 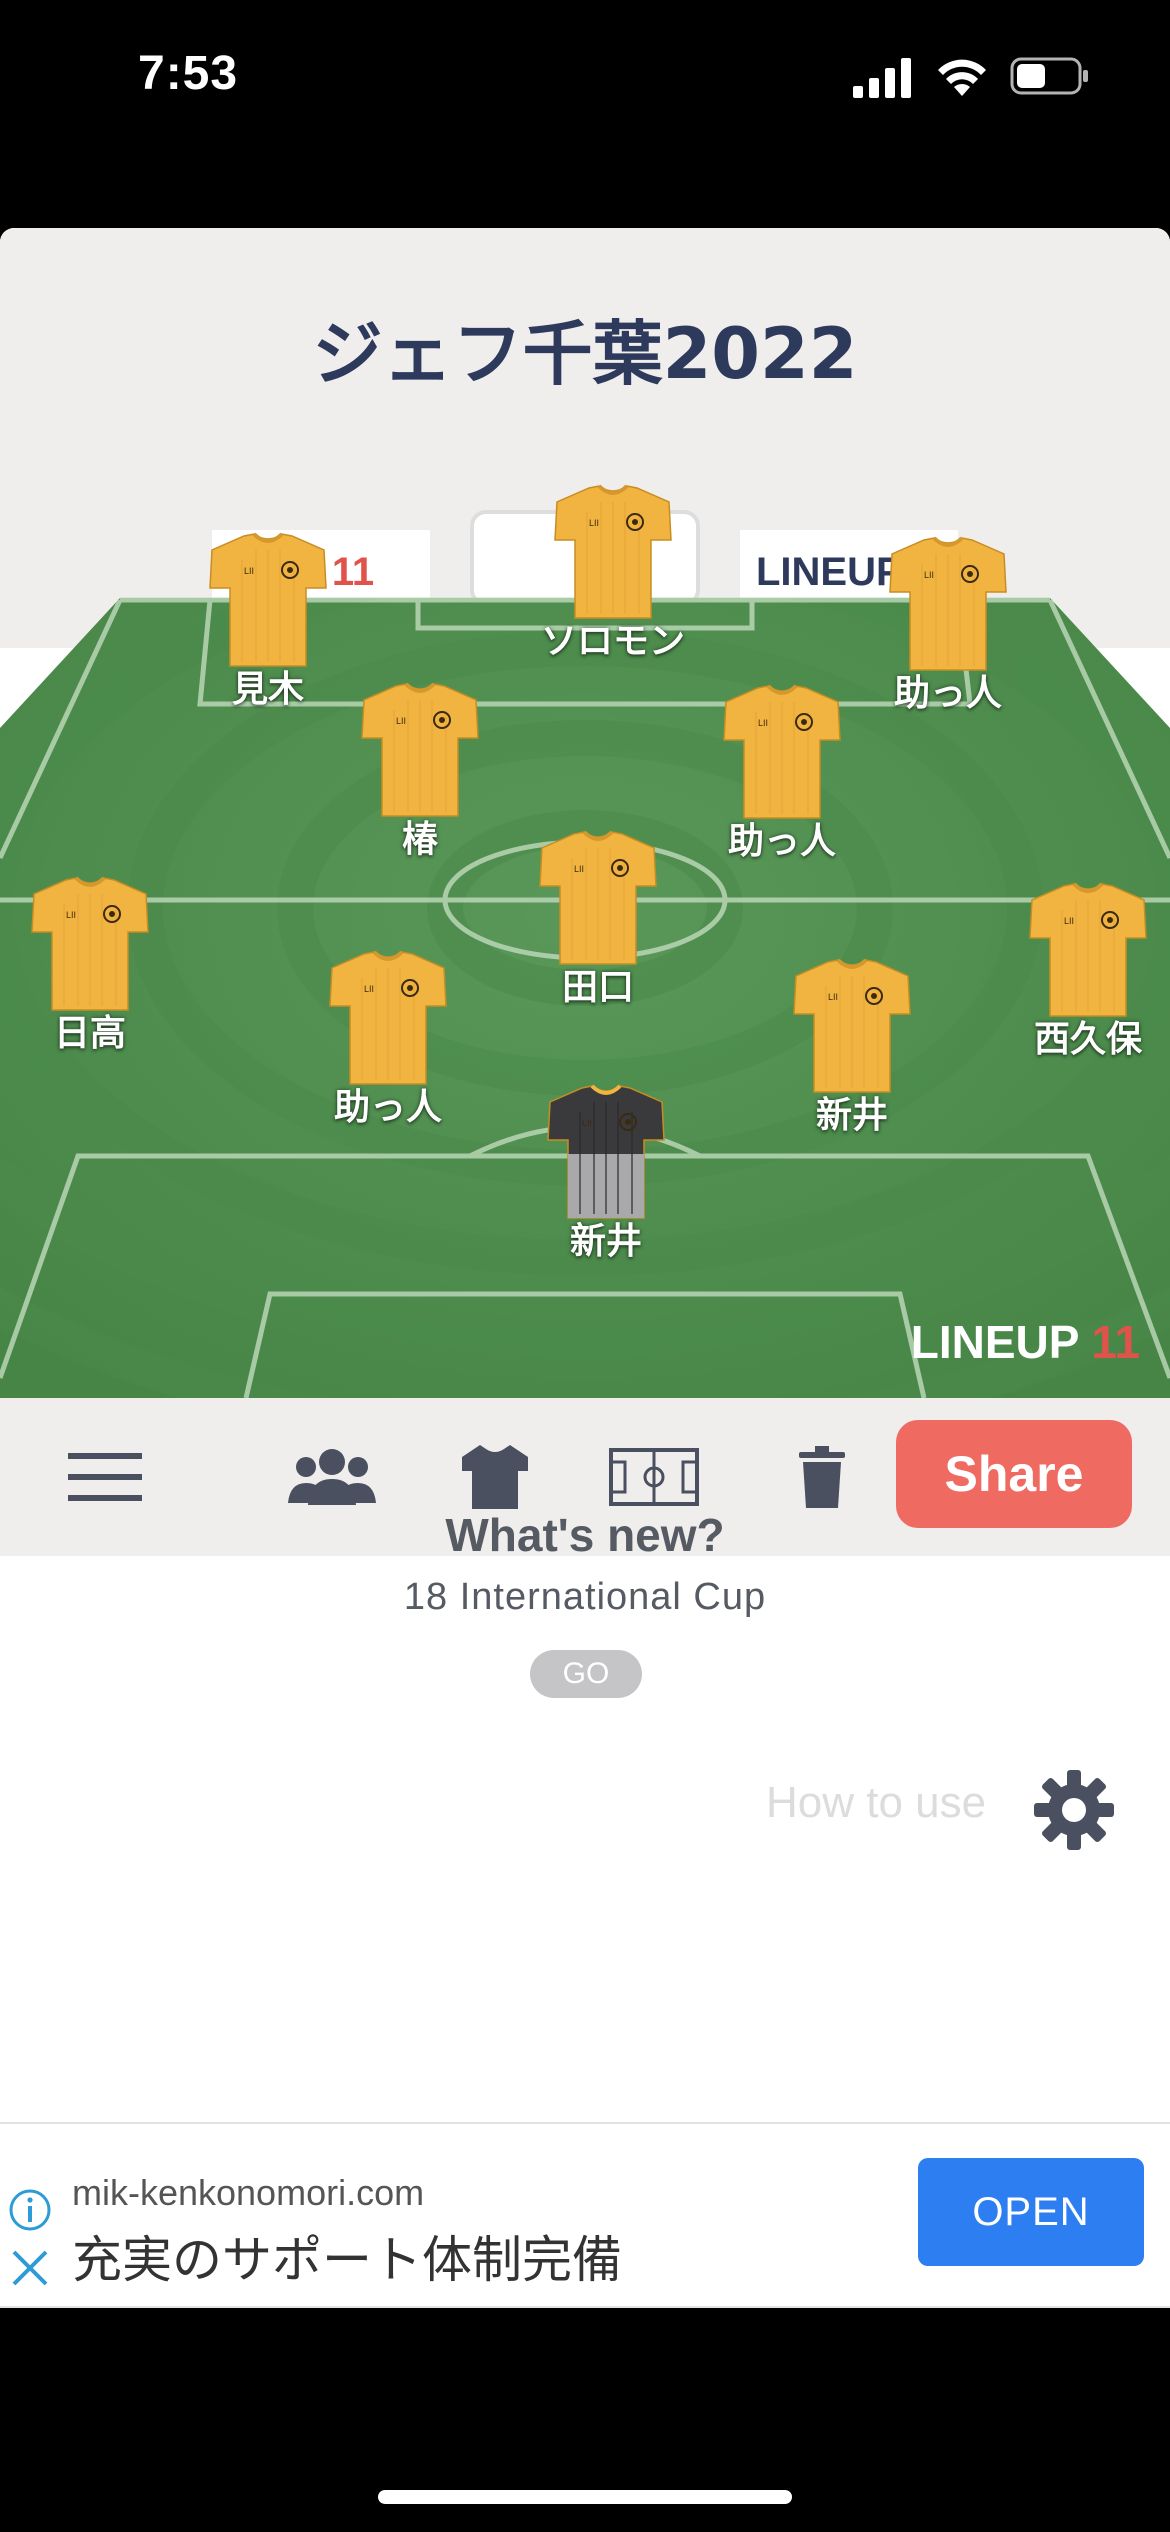 What do you see at coordinates (419, 839) in the screenshot?
I see `player-name: 椿` at bounding box center [419, 839].